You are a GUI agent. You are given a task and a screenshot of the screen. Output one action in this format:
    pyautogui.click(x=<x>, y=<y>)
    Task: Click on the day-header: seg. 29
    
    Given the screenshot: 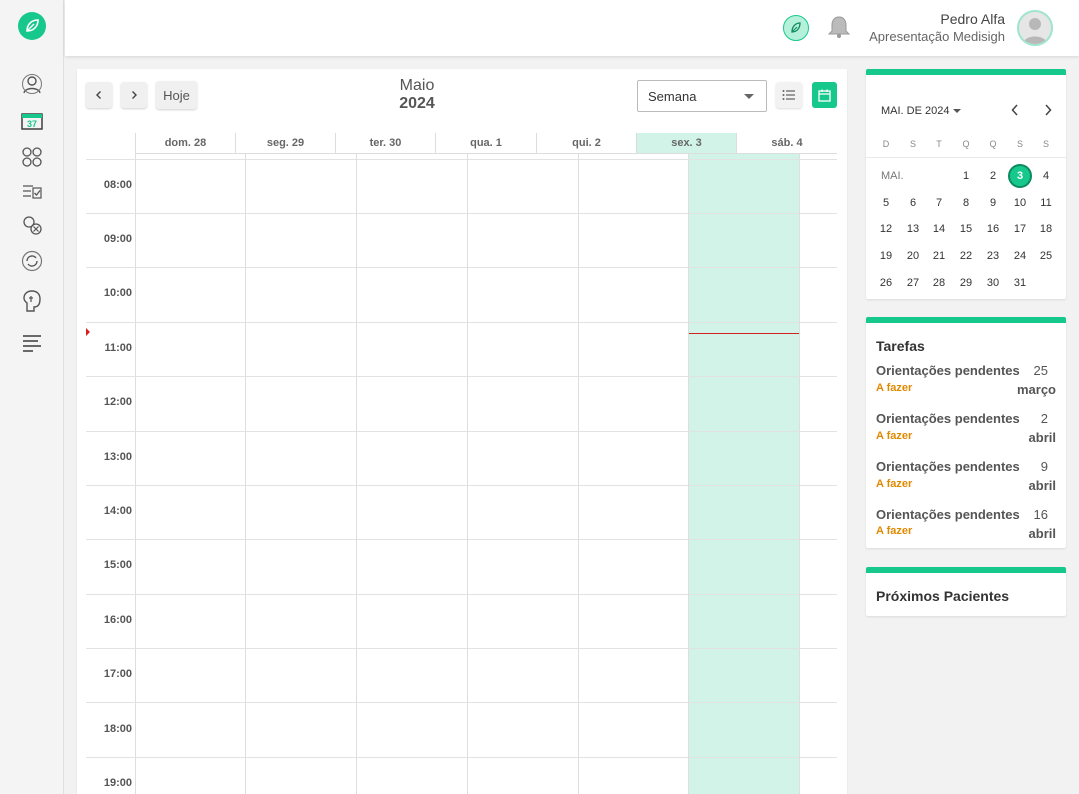 What is the action you would take?
    pyautogui.click(x=285, y=143)
    